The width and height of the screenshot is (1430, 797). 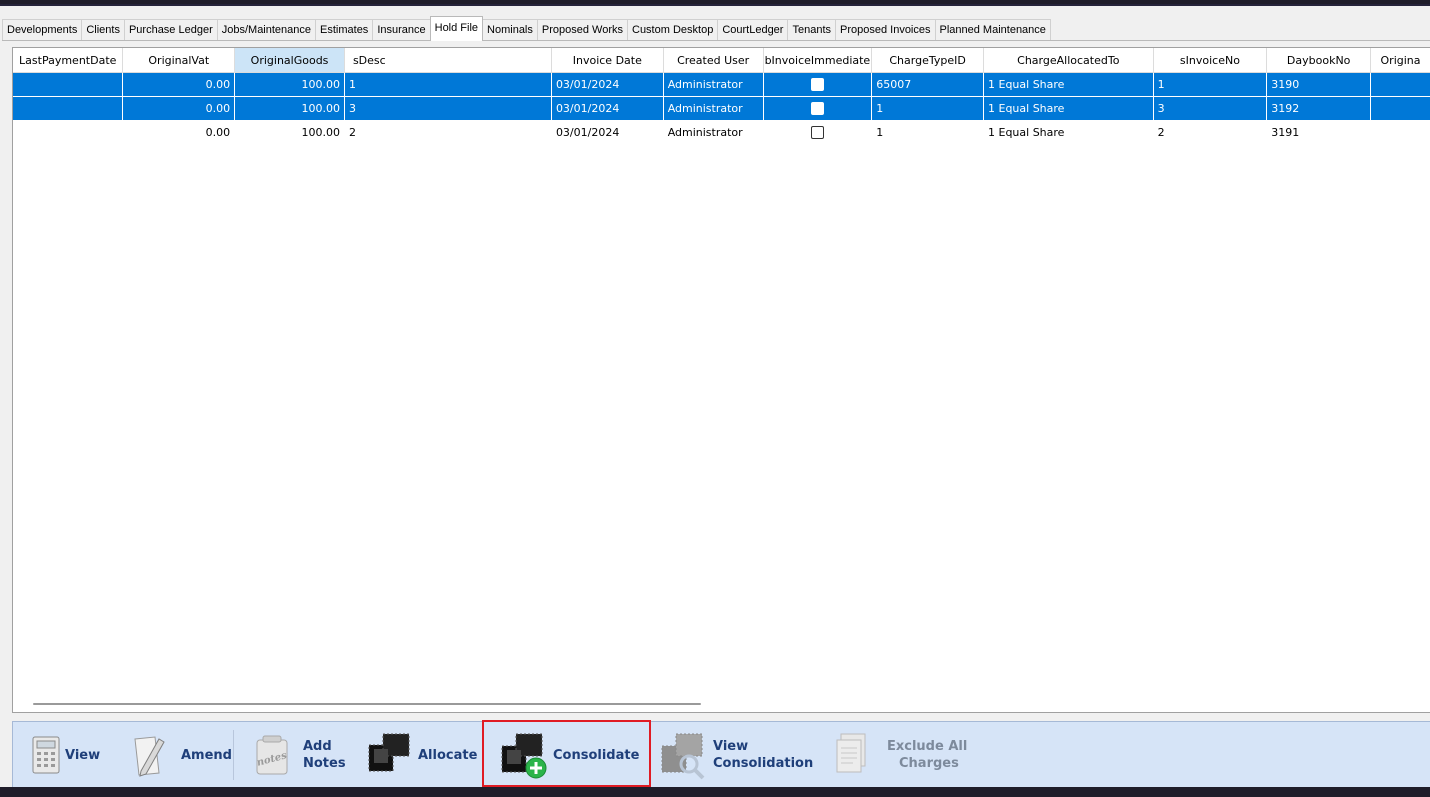 What do you see at coordinates (510, 29) in the screenshot?
I see `tab-nominals: Nominals` at bounding box center [510, 29].